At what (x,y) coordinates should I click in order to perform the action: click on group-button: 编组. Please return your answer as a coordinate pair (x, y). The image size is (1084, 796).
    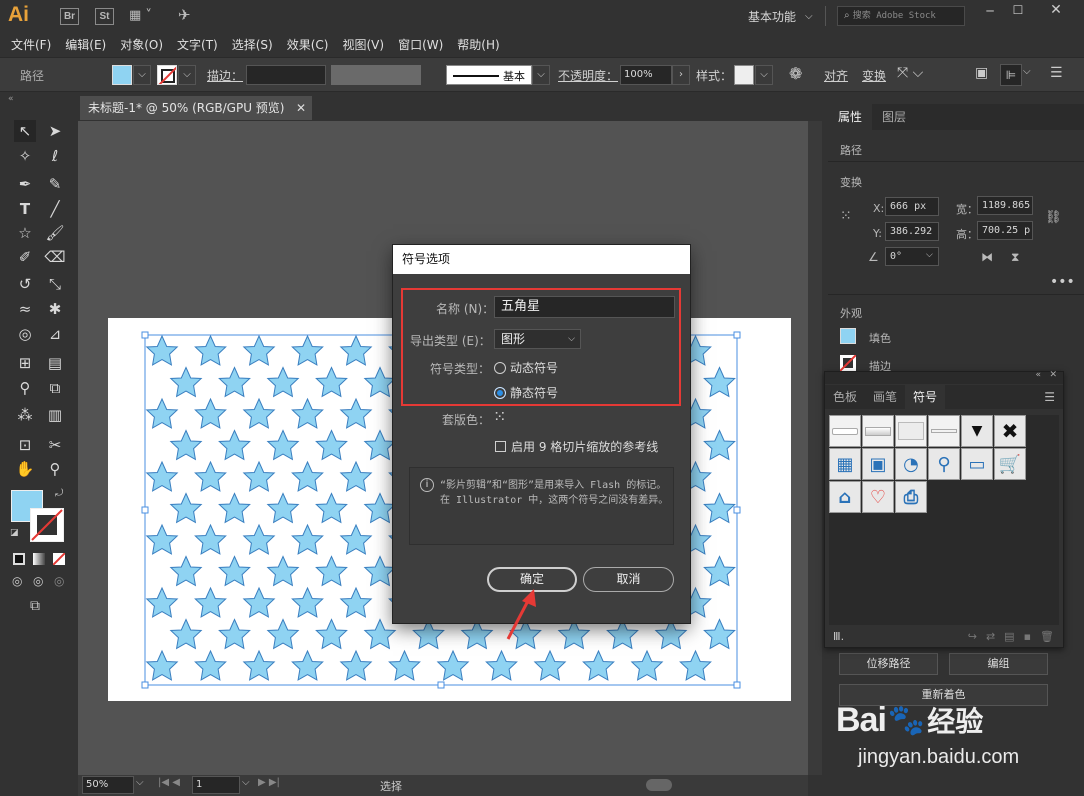
    Looking at the image, I should click on (998, 664).